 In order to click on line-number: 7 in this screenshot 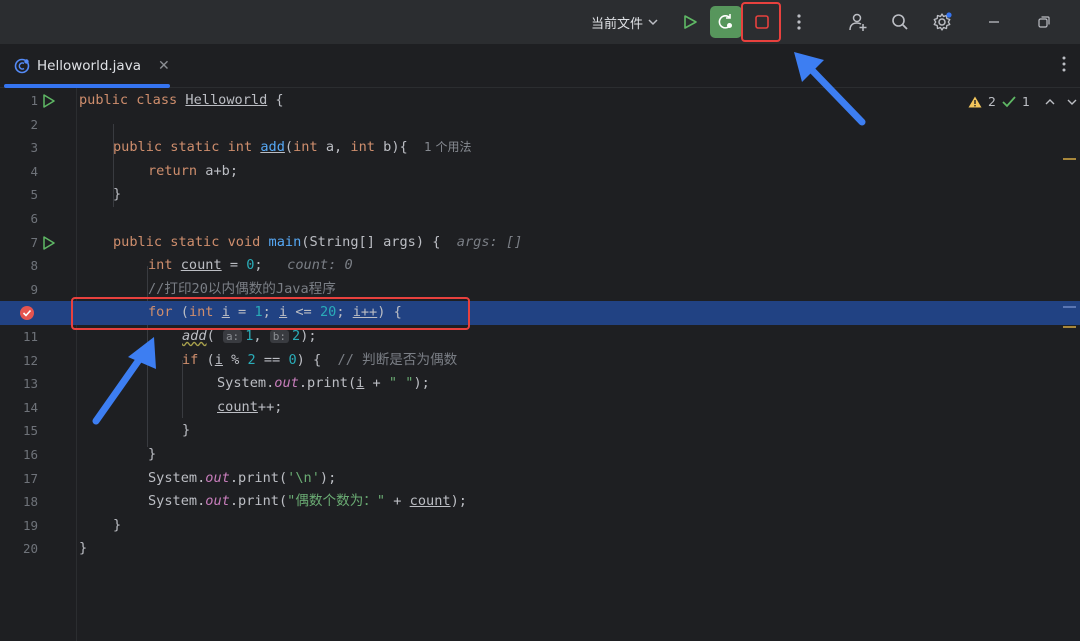, I will do `click(34, 242)`.